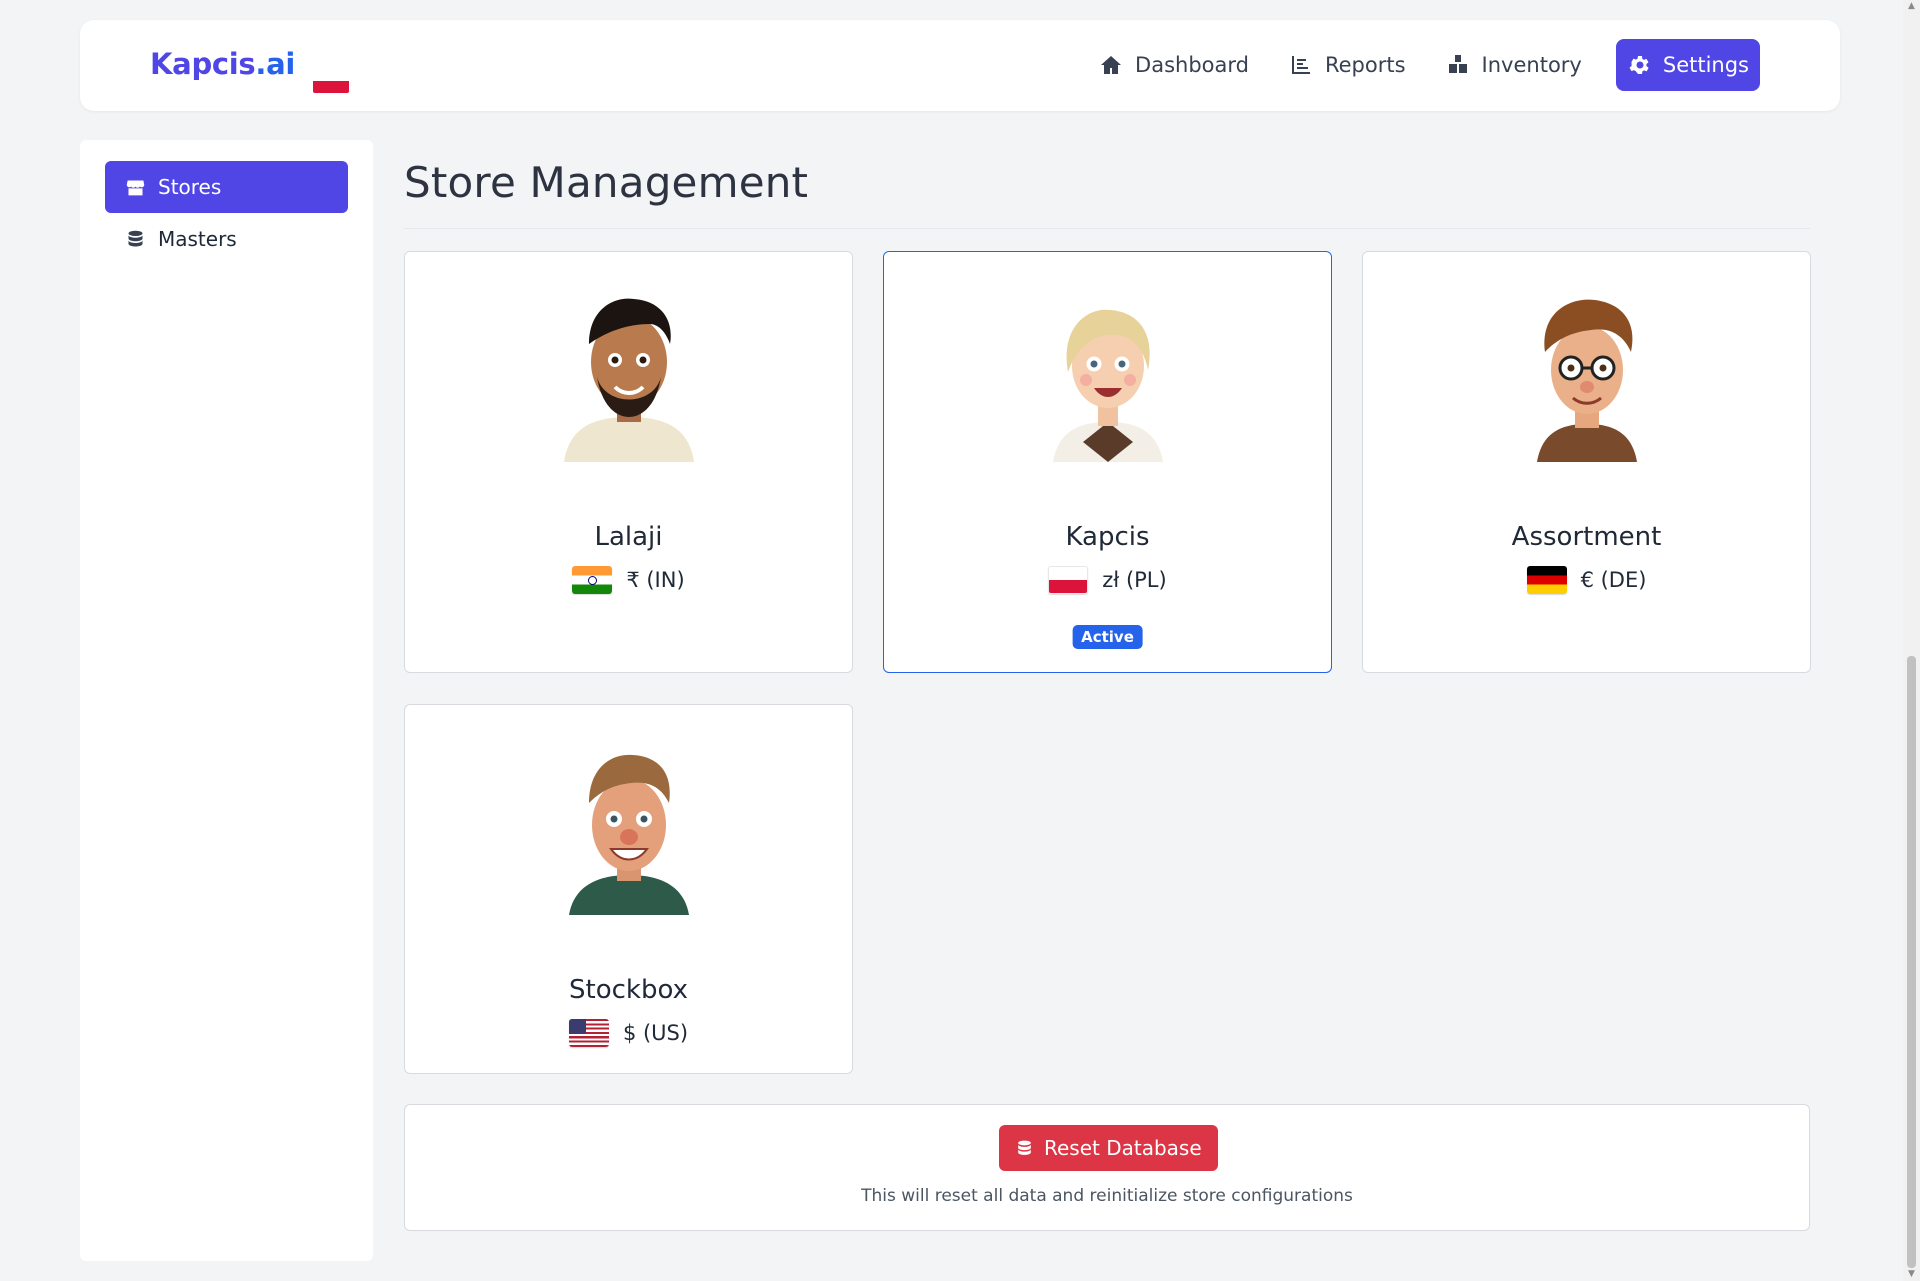 The height and width of the screenshot is (1281, 1920). I want to click on scroll-down-arrow-icon: ▼, so click(1911, 1274).